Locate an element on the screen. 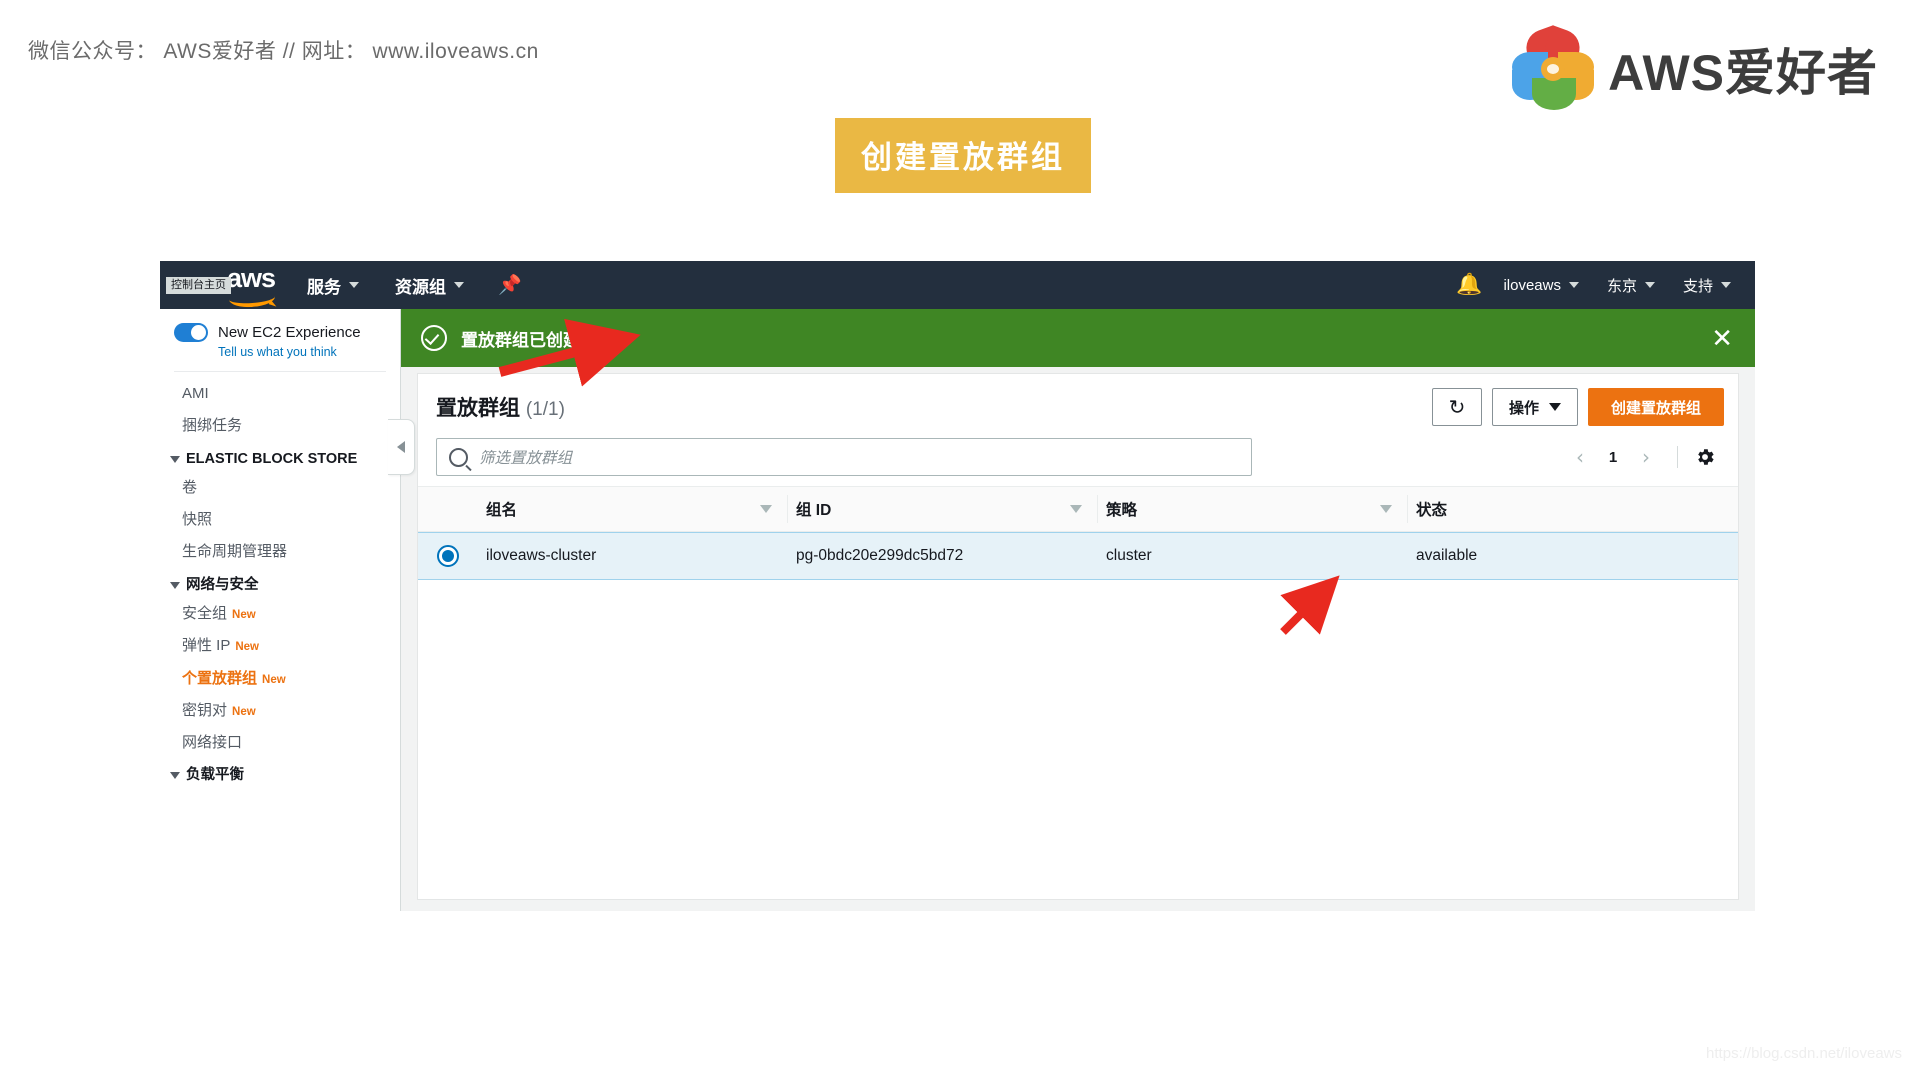 The height and width of the screenshot is (1080, 1920). row-radio-selected is located at coordinates (448, 556).